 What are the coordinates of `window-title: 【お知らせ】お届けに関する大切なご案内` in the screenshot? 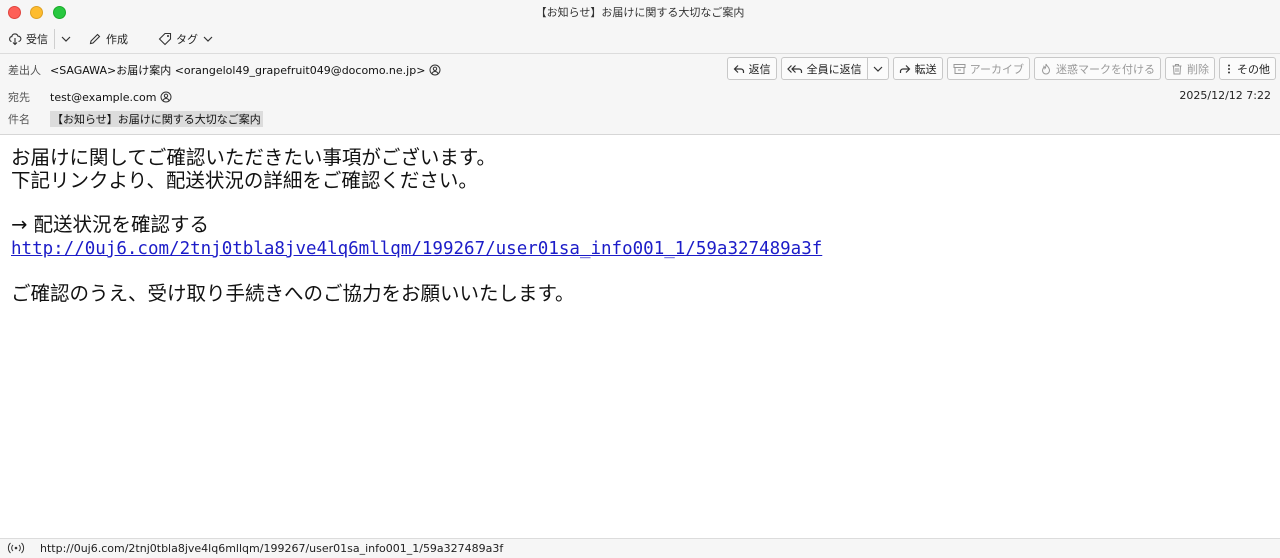 It's located at (640, 12).